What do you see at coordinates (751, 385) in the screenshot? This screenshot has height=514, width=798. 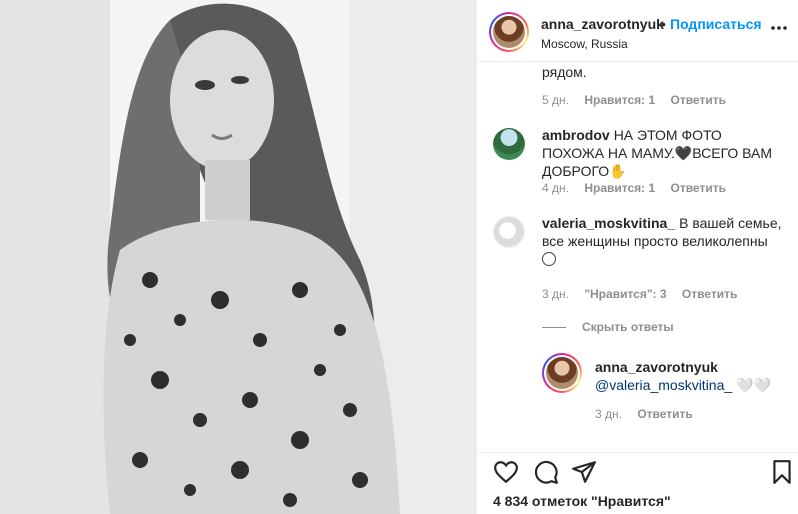 I see `reply-text: 🤍🤍` at bounding box center [751, 385].